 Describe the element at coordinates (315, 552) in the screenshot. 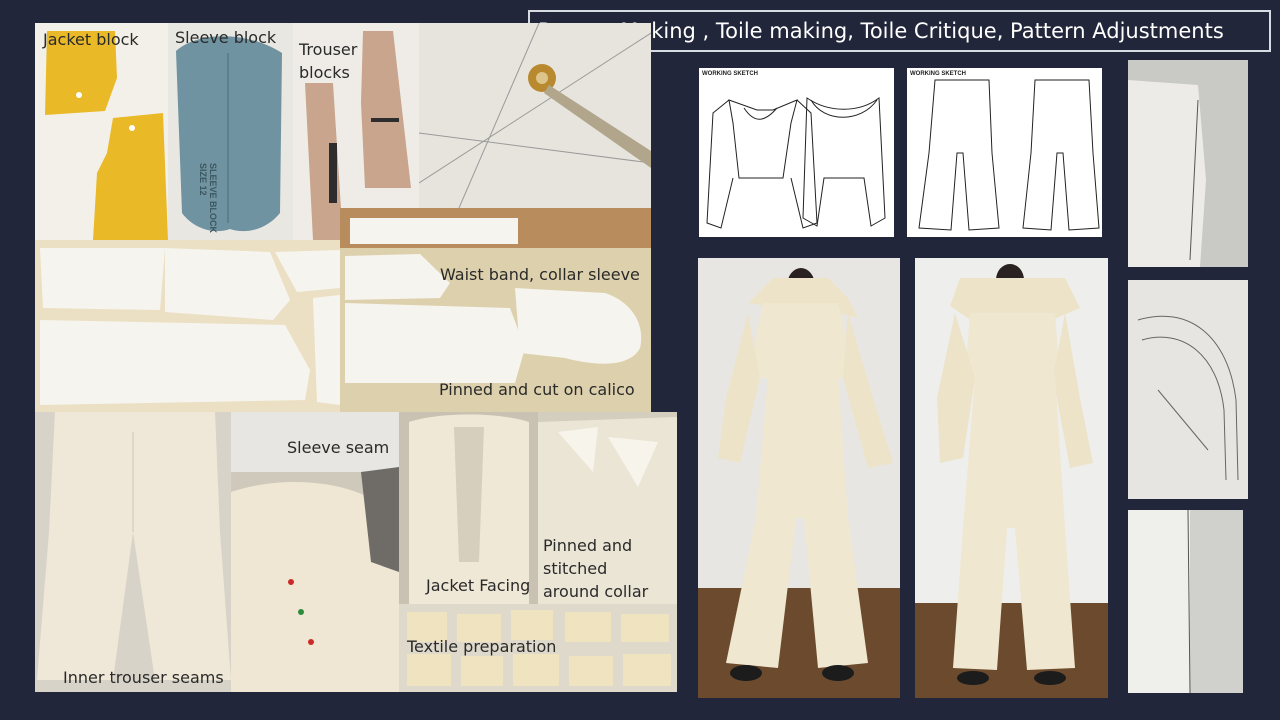

I see `sleeve-seam-photo: Sleeve seam` at that location.